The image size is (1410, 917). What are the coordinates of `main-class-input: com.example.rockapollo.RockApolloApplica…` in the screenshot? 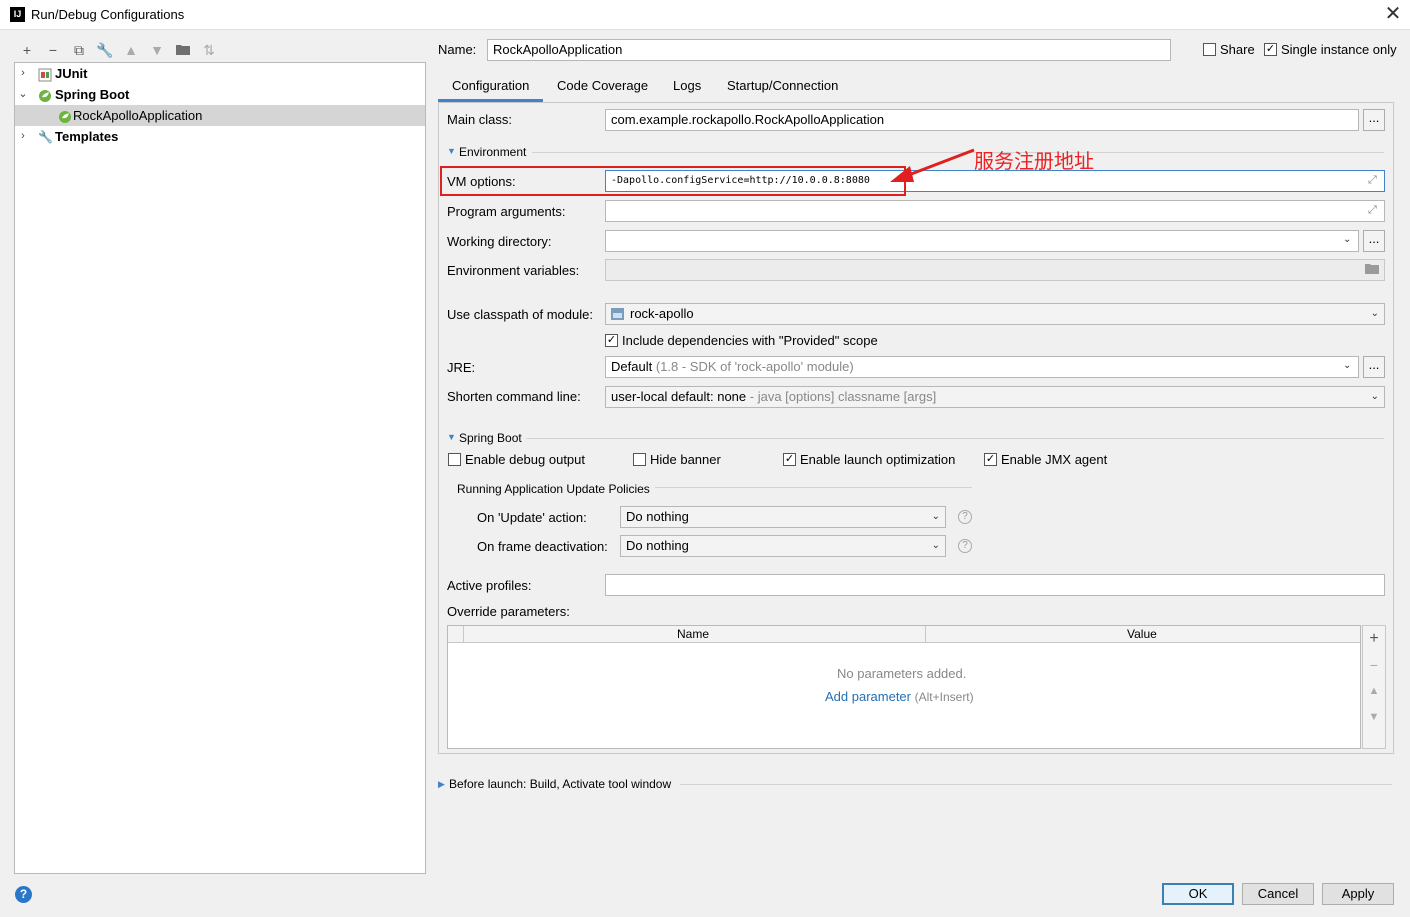 It's located at (982, 120).